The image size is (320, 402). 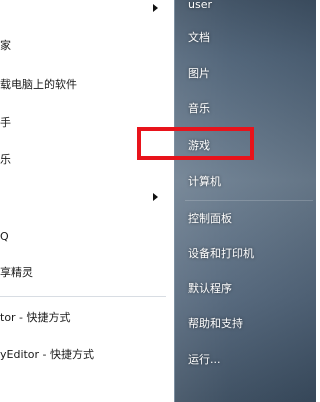 I want to click on pictures-label: 图片, so click(x=199, y=73).